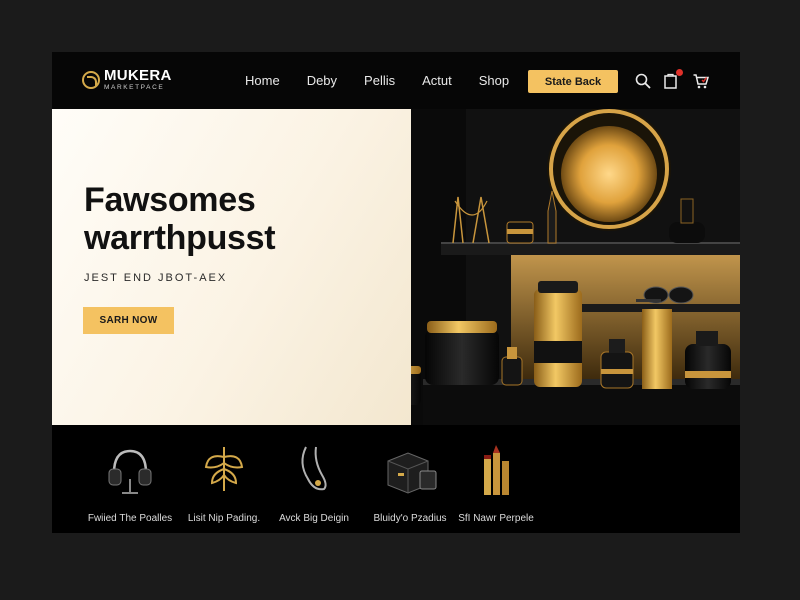 The image size is (800, 600). Describe the element at coordinates (643, 81) in the screenshot. I see `search-icon` at that location.